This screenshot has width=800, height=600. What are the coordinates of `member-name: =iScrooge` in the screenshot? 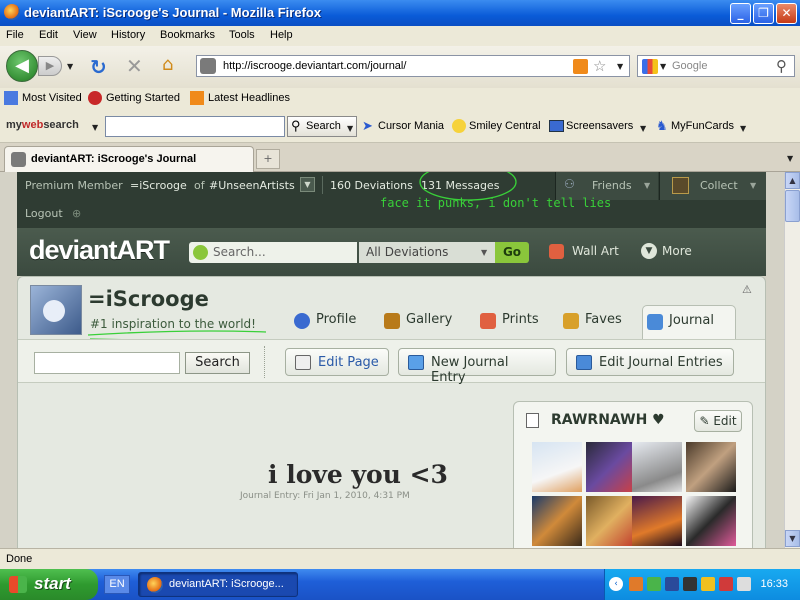 It's located at (158, 185).